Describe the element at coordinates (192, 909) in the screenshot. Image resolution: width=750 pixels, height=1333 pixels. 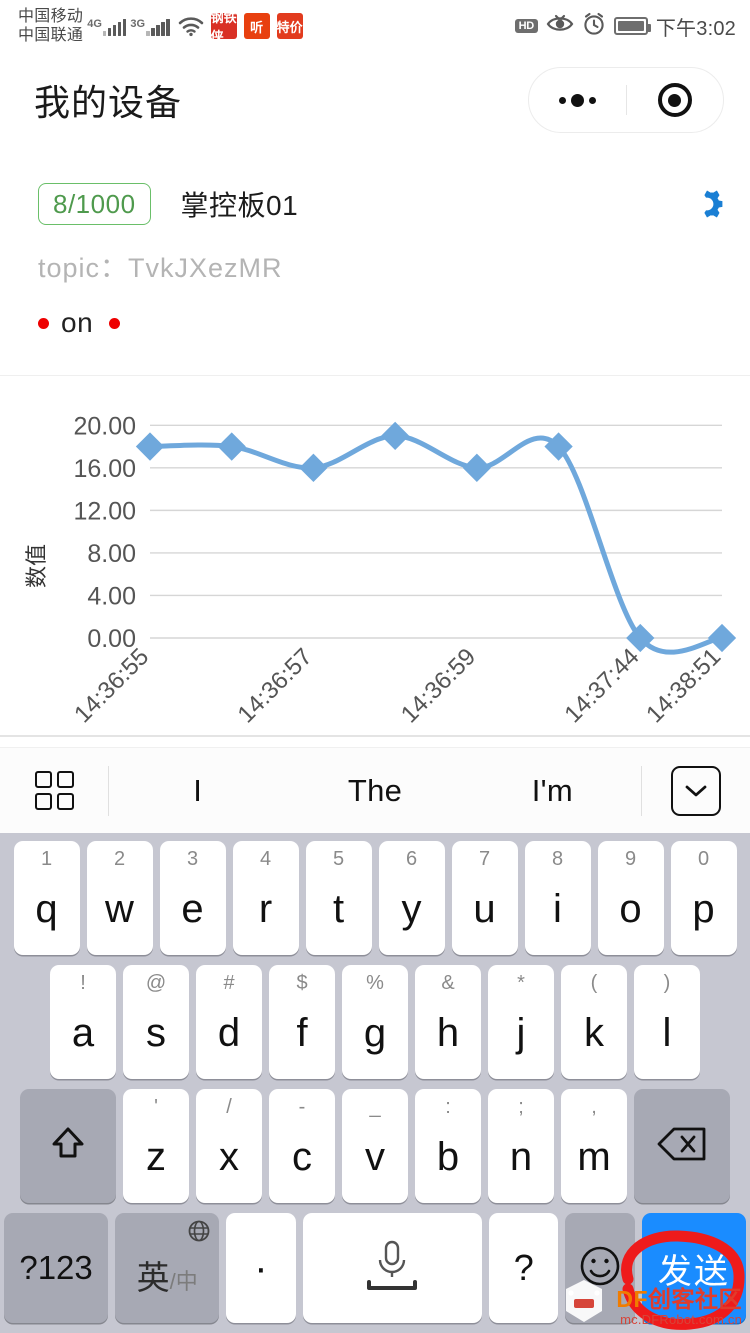
I see `key-main-label: e` at that location.